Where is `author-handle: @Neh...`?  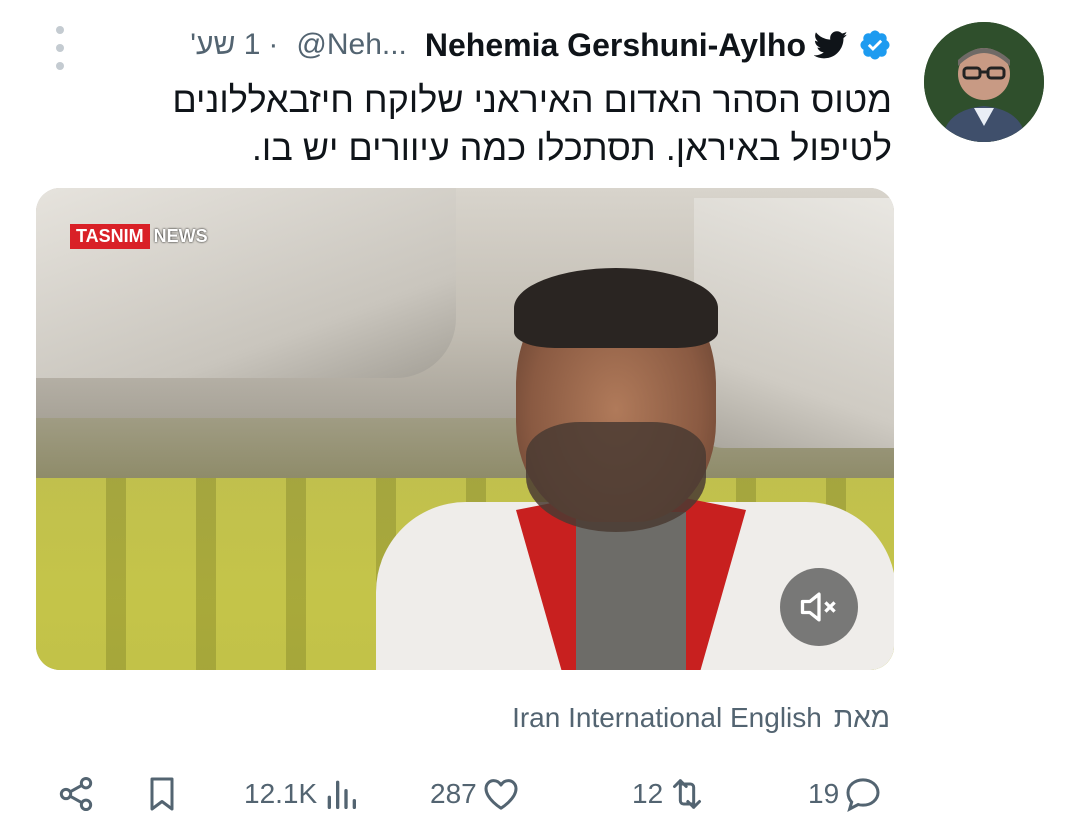 author-handle: @Neh... is located at coordinates (351, 45).